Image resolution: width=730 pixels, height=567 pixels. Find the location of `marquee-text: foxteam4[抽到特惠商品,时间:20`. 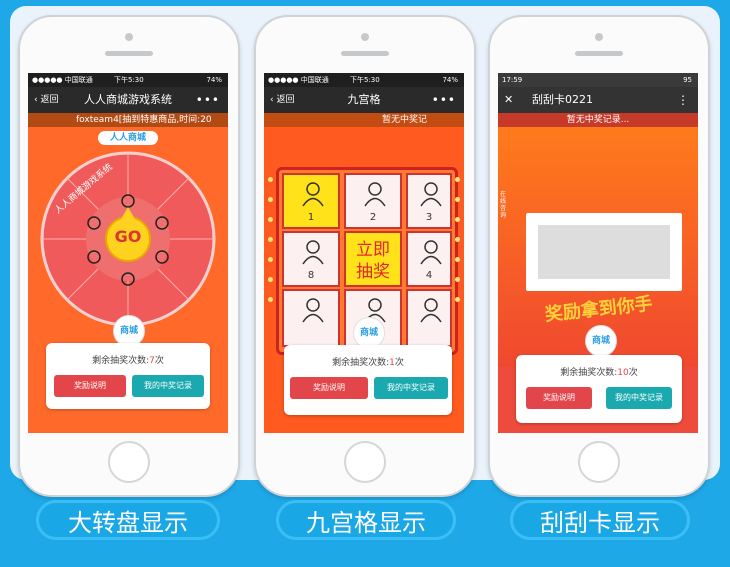

marquee-text: foxteam4[抽到特惠商品,时间:20 is located at coordinates (144, 120).